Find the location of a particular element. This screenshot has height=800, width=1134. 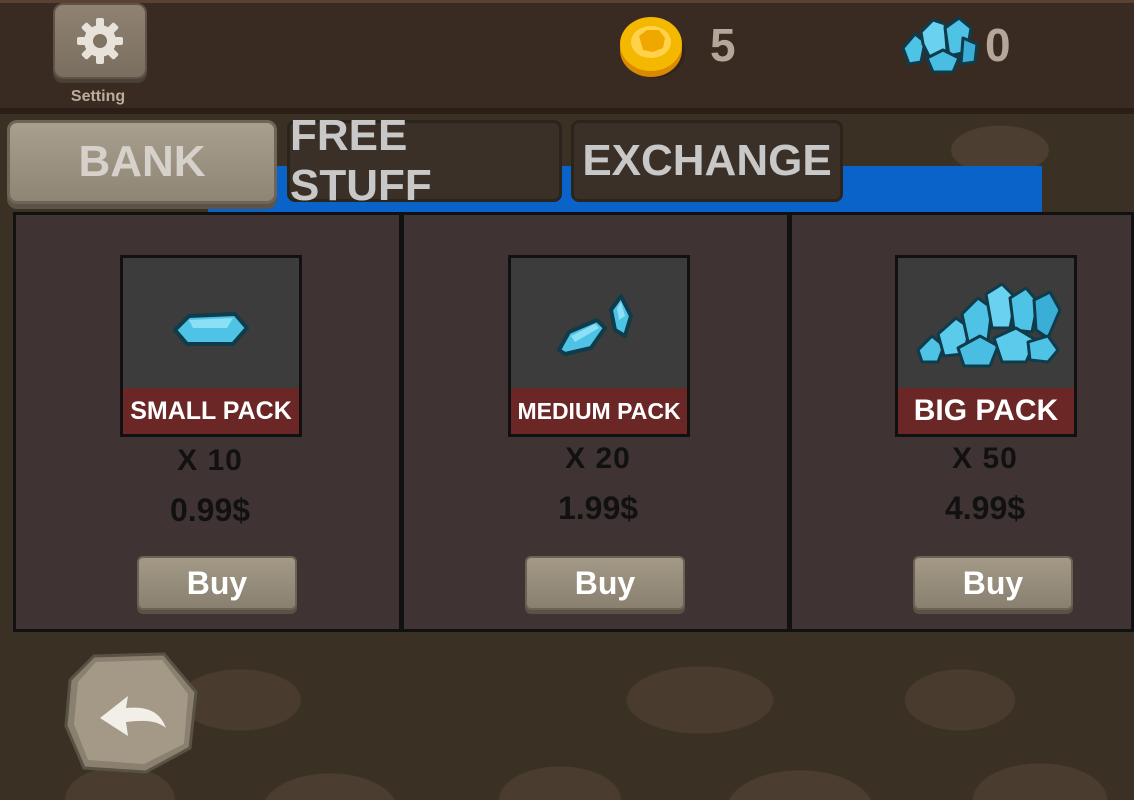

gear-icon is located at coordinates (100, 41).